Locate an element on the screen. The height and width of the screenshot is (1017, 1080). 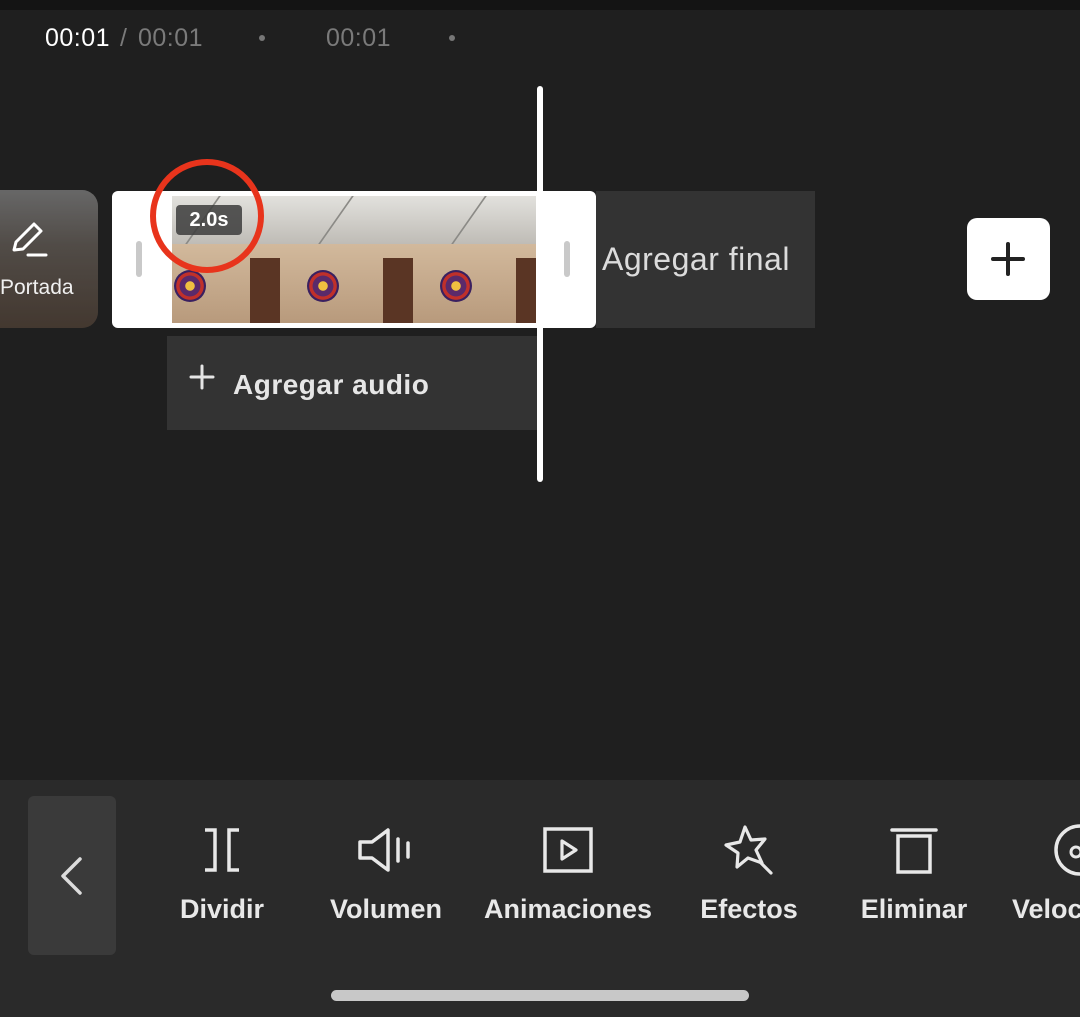
volume-icon is located at coordinates (384, 850).